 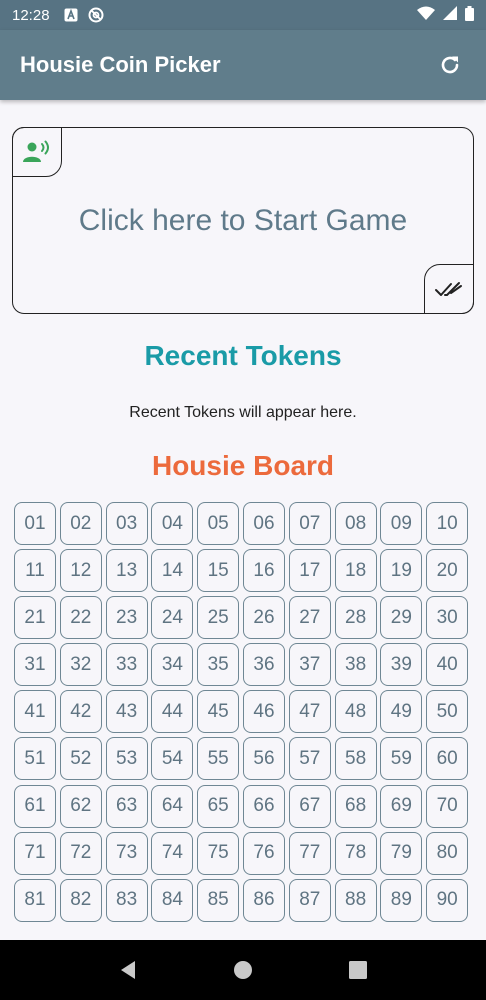 What do you see at coordinates (355, 618) in the screenshot?
I see `board-cell: 28` at bounding box center [355, 618].